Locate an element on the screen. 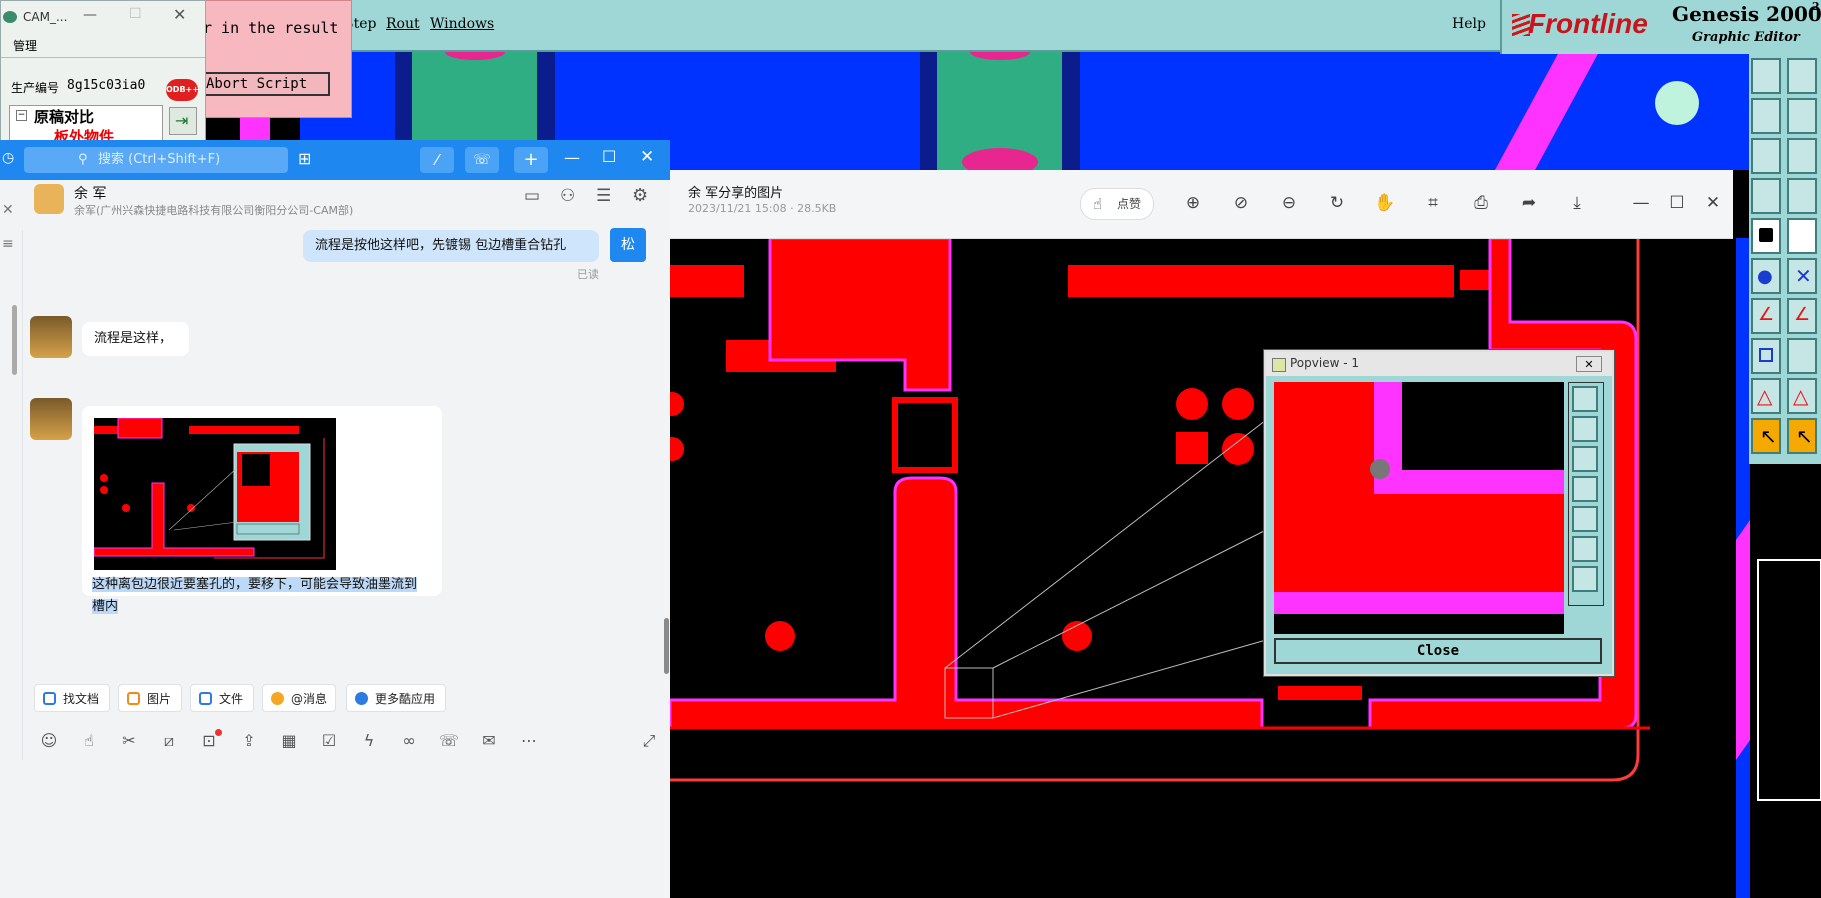 The height and width of the screenshot is (898, 1821). tree-expand-icon: − is located at coordinates (21, 115).